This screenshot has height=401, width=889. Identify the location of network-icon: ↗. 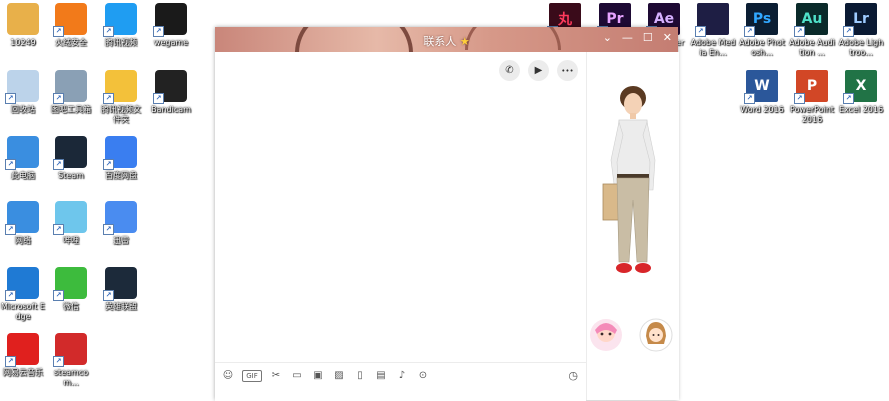
(22, 218).